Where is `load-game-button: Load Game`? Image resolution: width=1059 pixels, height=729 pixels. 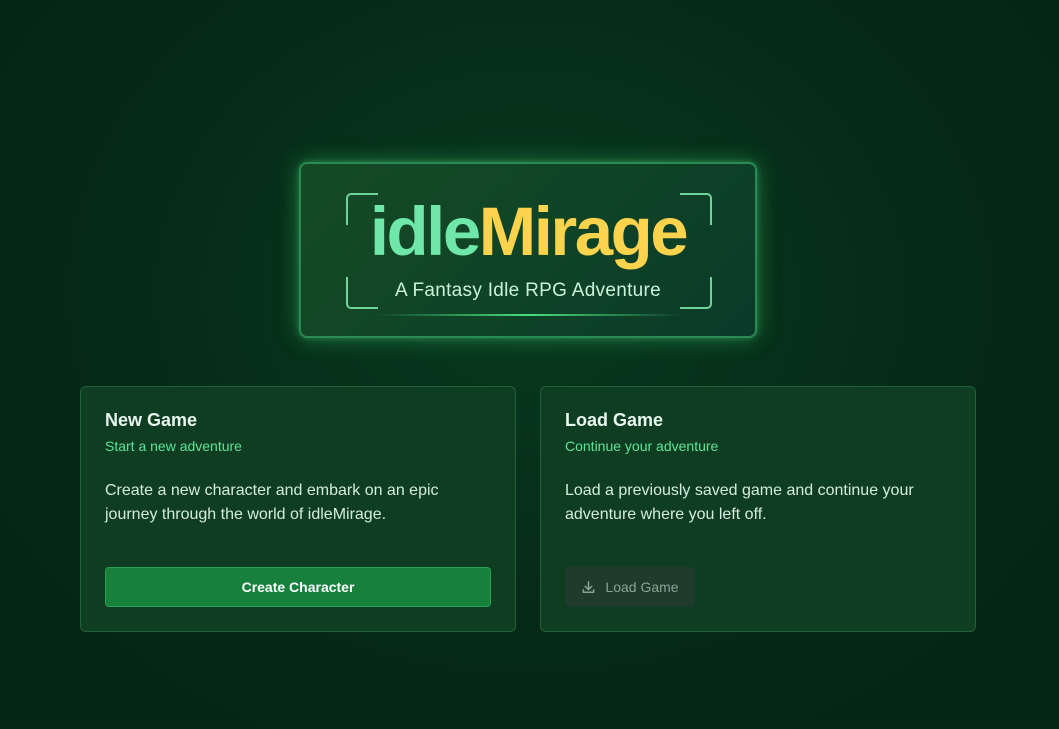
load-game-button: Load Game is located at coordinates (630, 587).